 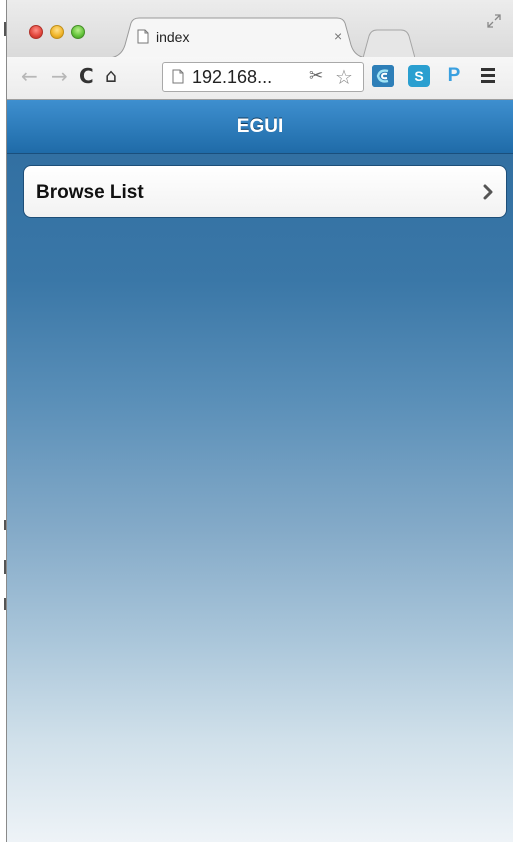 What do you see at coordinates (344, 77) in the screenshot?
I see `bookmark-star-icon: ☆` at bounding box center [344, 77].